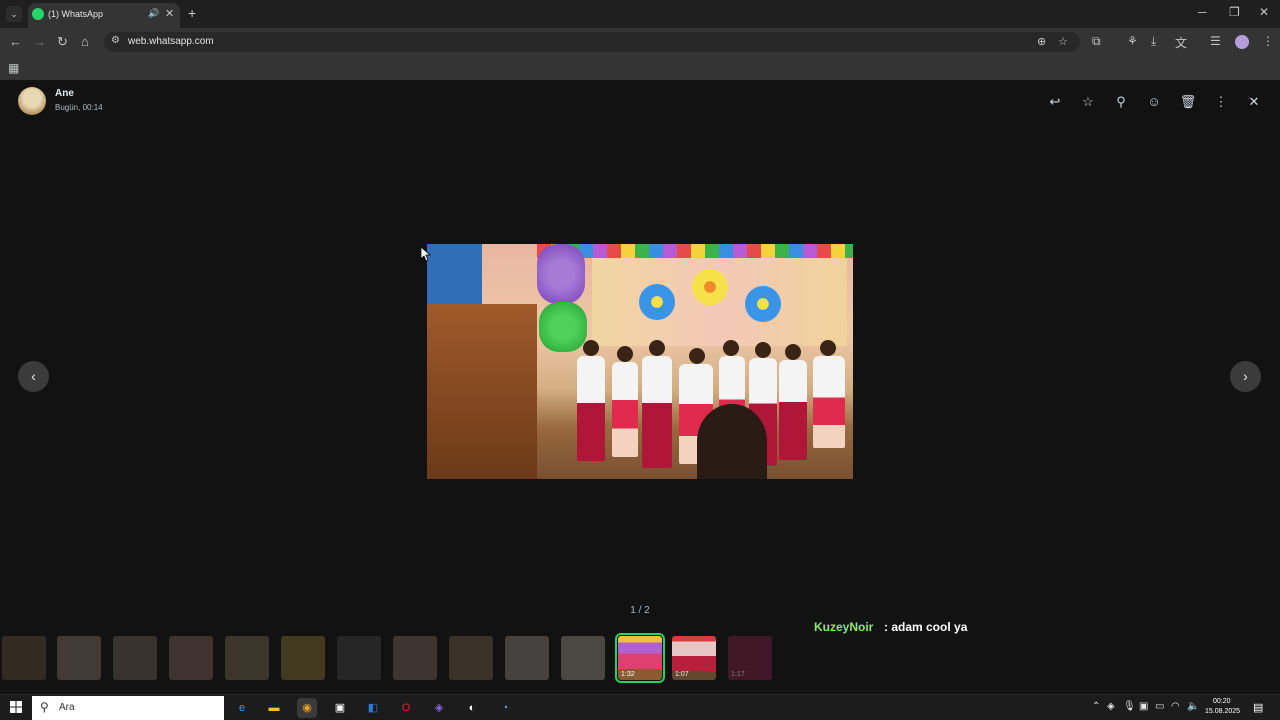 The height and width of the screenshot is (720, 1280). Describe the element at coordinates (1055, 102) in the screenshot. I see `reply-icon: ↩` at that location.